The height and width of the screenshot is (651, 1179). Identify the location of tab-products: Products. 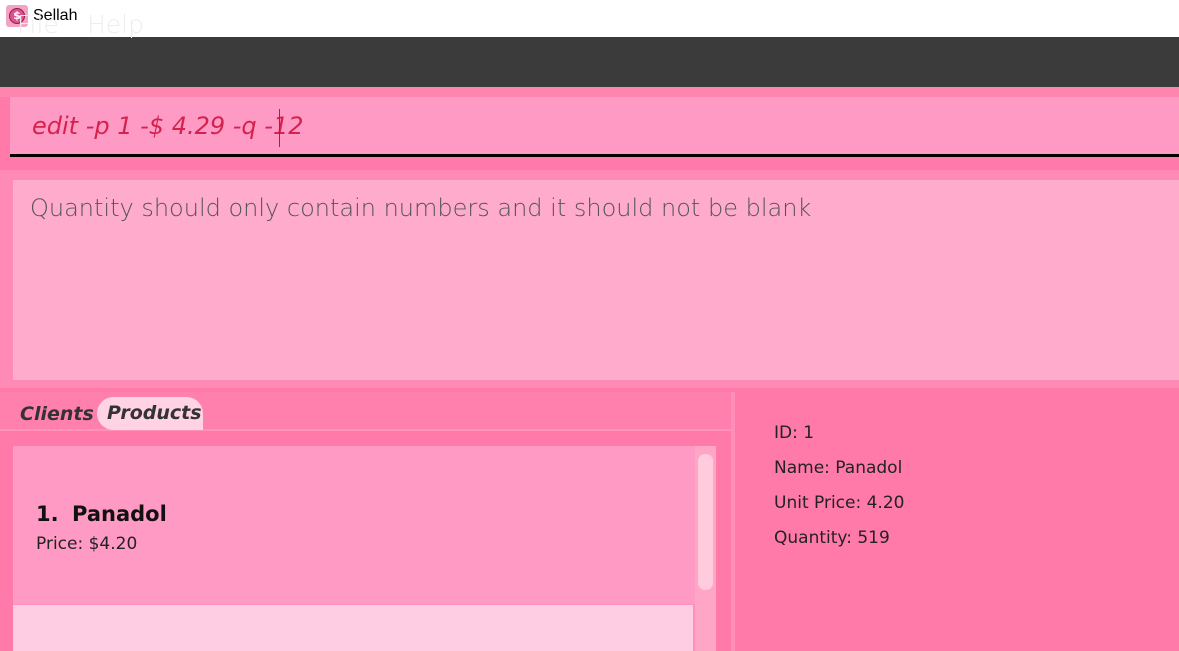
(150, 413).